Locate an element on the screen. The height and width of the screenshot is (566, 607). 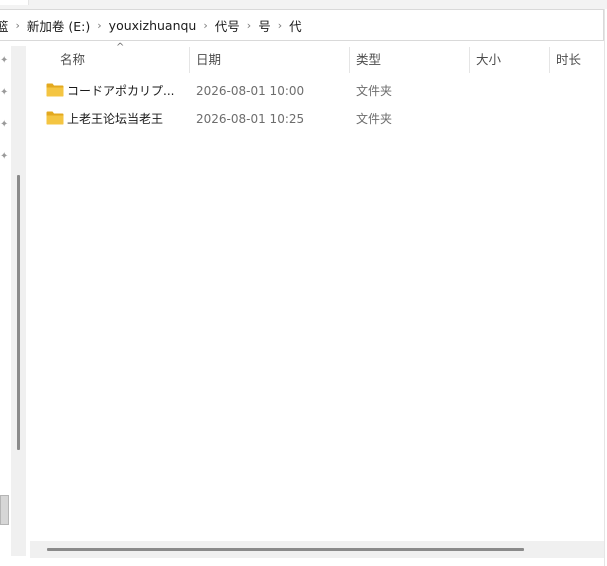
window-tab is located at coordinates (14, 2).